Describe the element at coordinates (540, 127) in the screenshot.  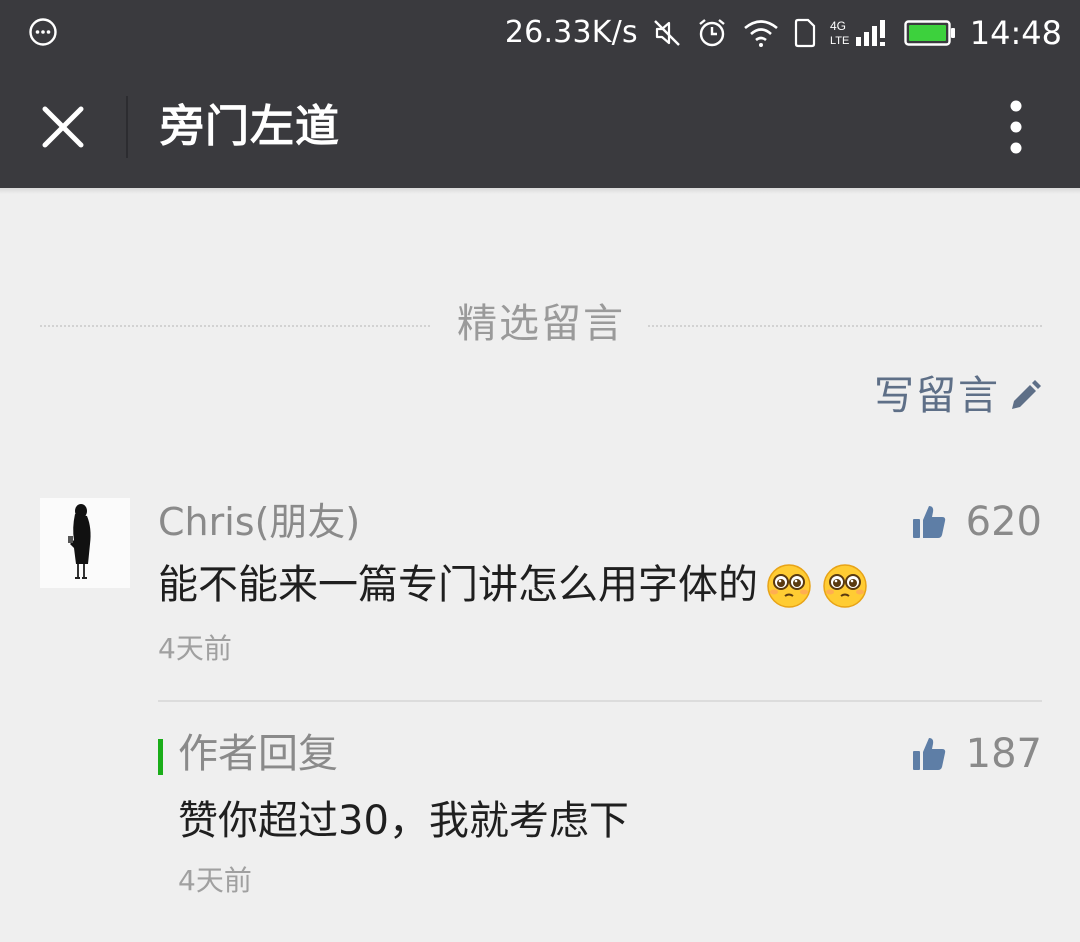
I see `title-bar: 旁门左道` at that location.